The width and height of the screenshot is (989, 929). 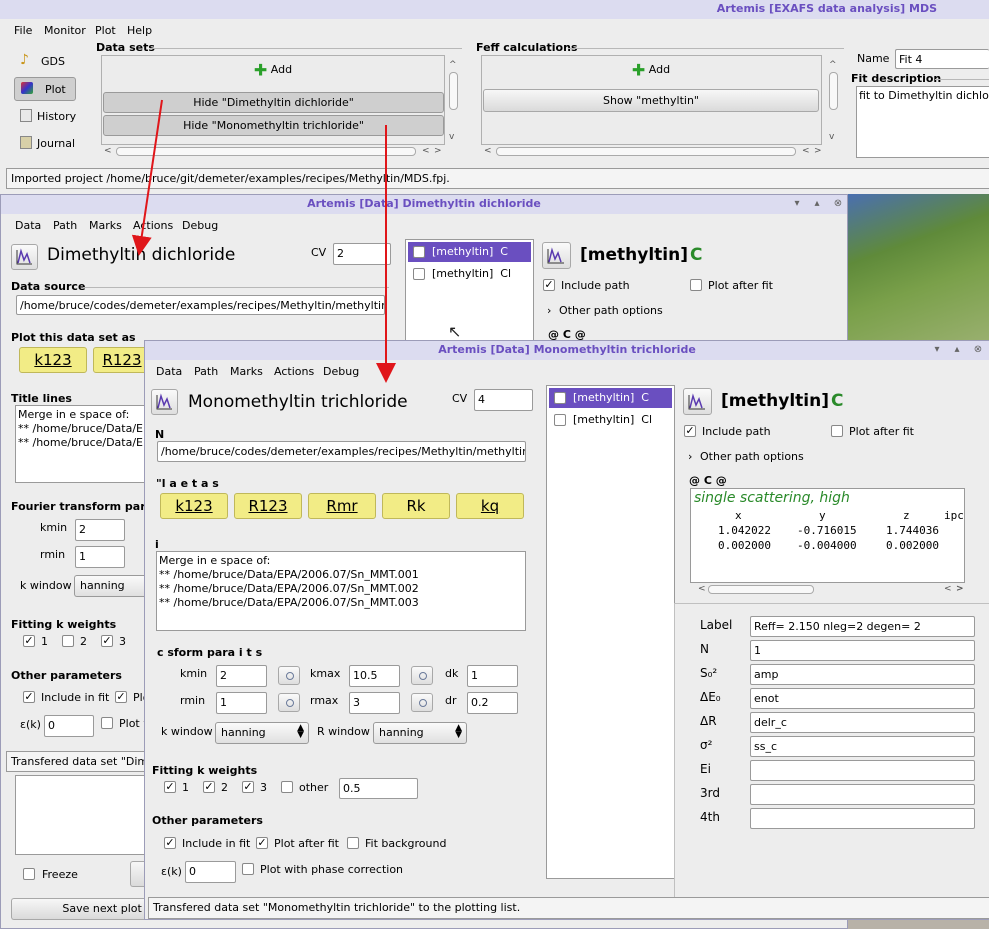 I want to click on annotation-arrows, so click(x=263, y=241).